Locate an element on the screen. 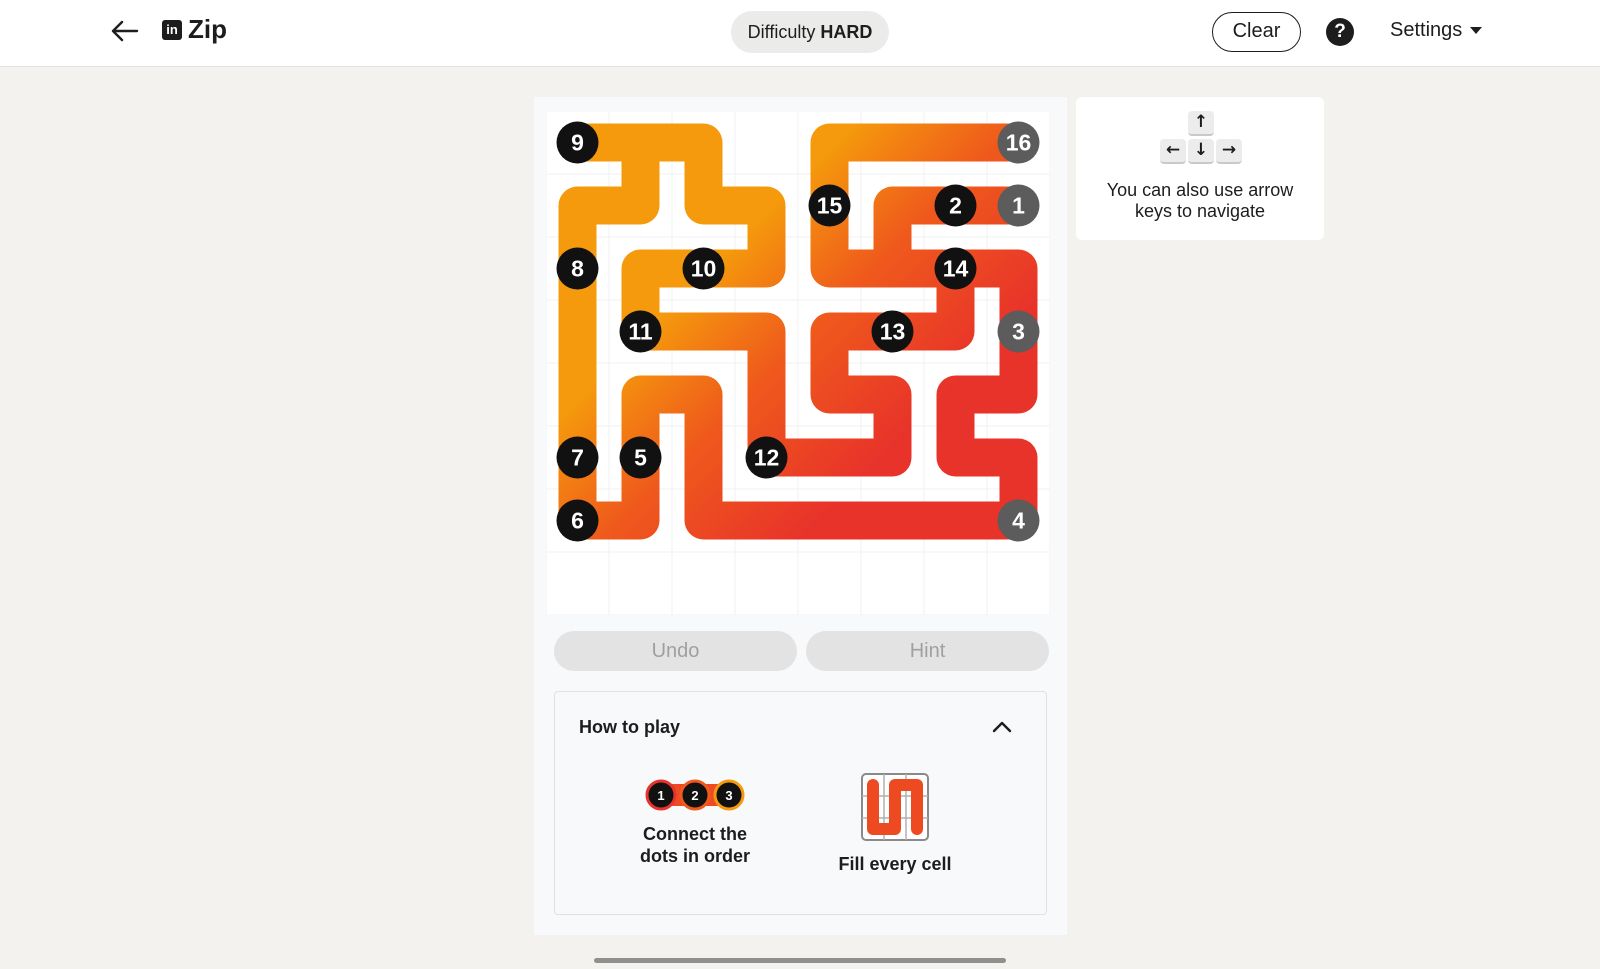 The height and width of the screenshot is (969, 1600). number-dot: 12 is located at coordinates (766, 457).